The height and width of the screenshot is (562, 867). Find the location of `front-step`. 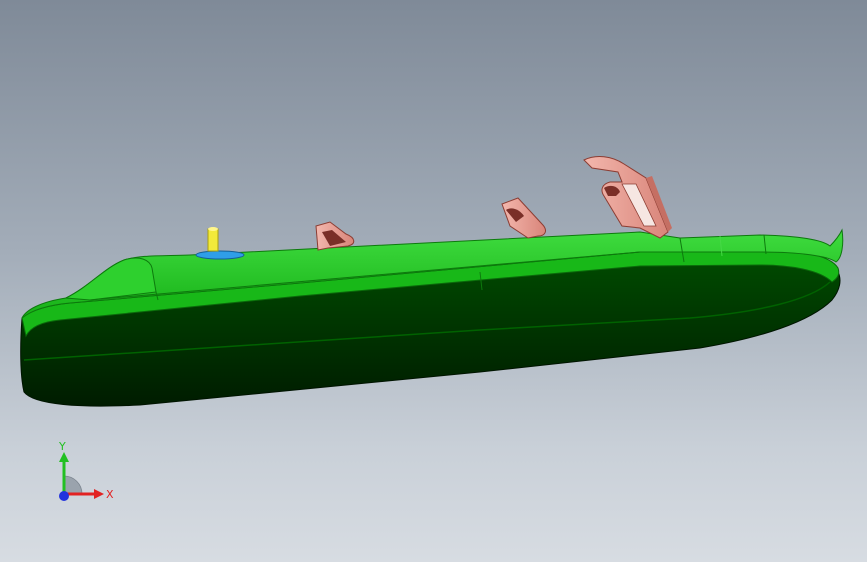

front-step is located at coordinates (110, 279).